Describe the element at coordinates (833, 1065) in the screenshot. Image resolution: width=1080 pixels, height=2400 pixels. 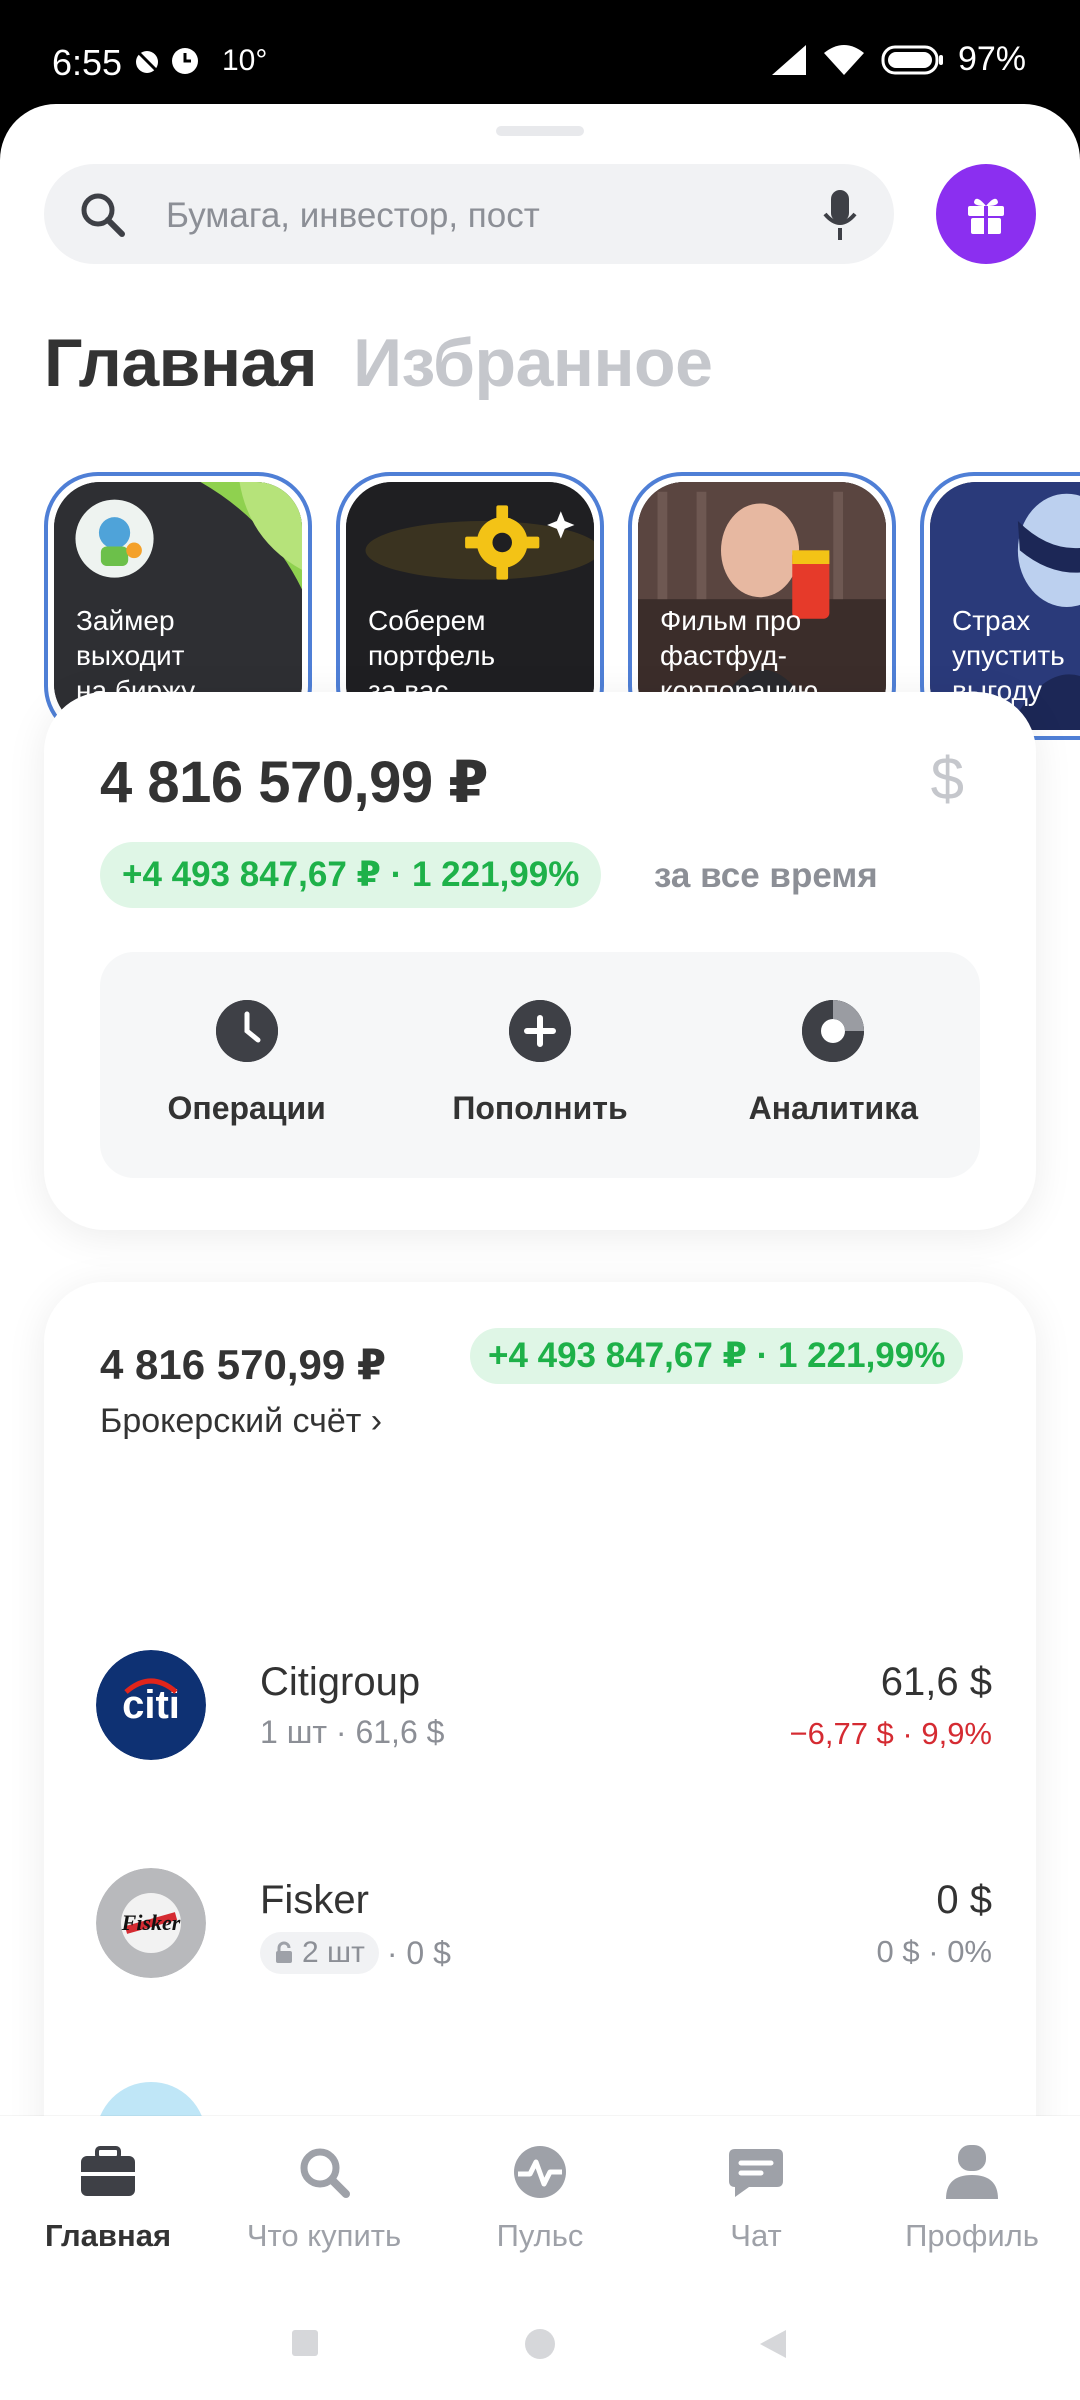
I see `analytics-button: Аналитика` at that location.